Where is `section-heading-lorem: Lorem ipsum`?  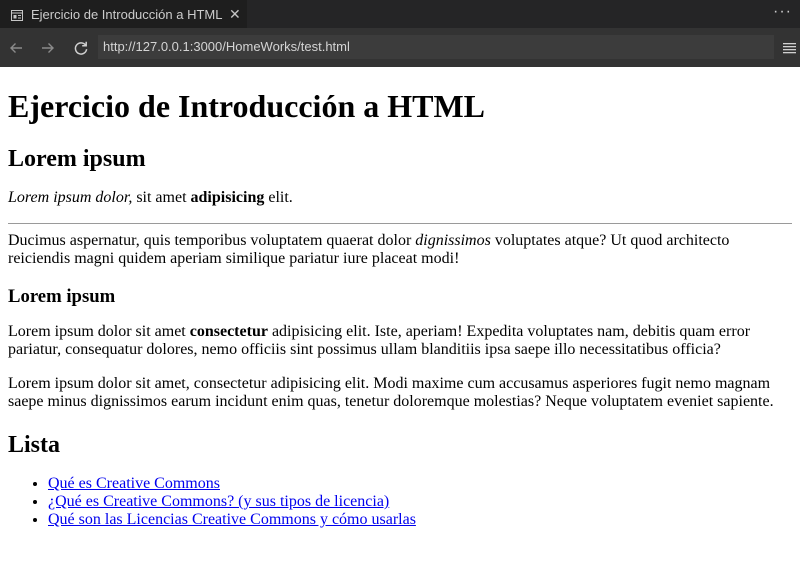
section-heading-lorem: Lorem ipsum is located at coordinates (77, 159).